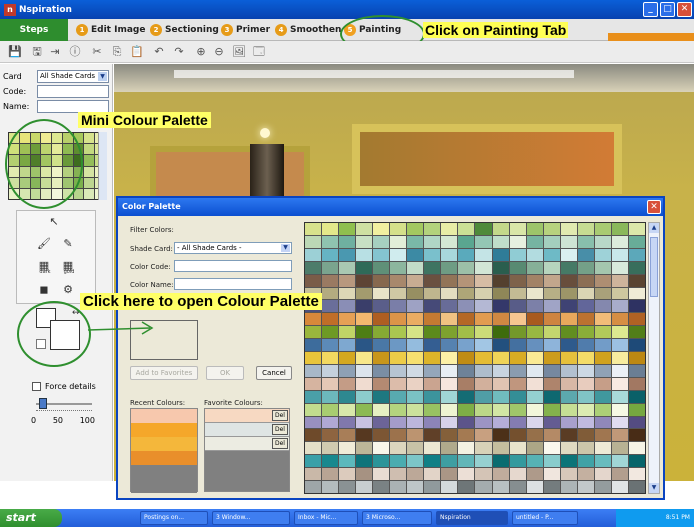 This screenshot has width=694, height=527. I want to click on mini-palette-swatch, so click(89, 171).